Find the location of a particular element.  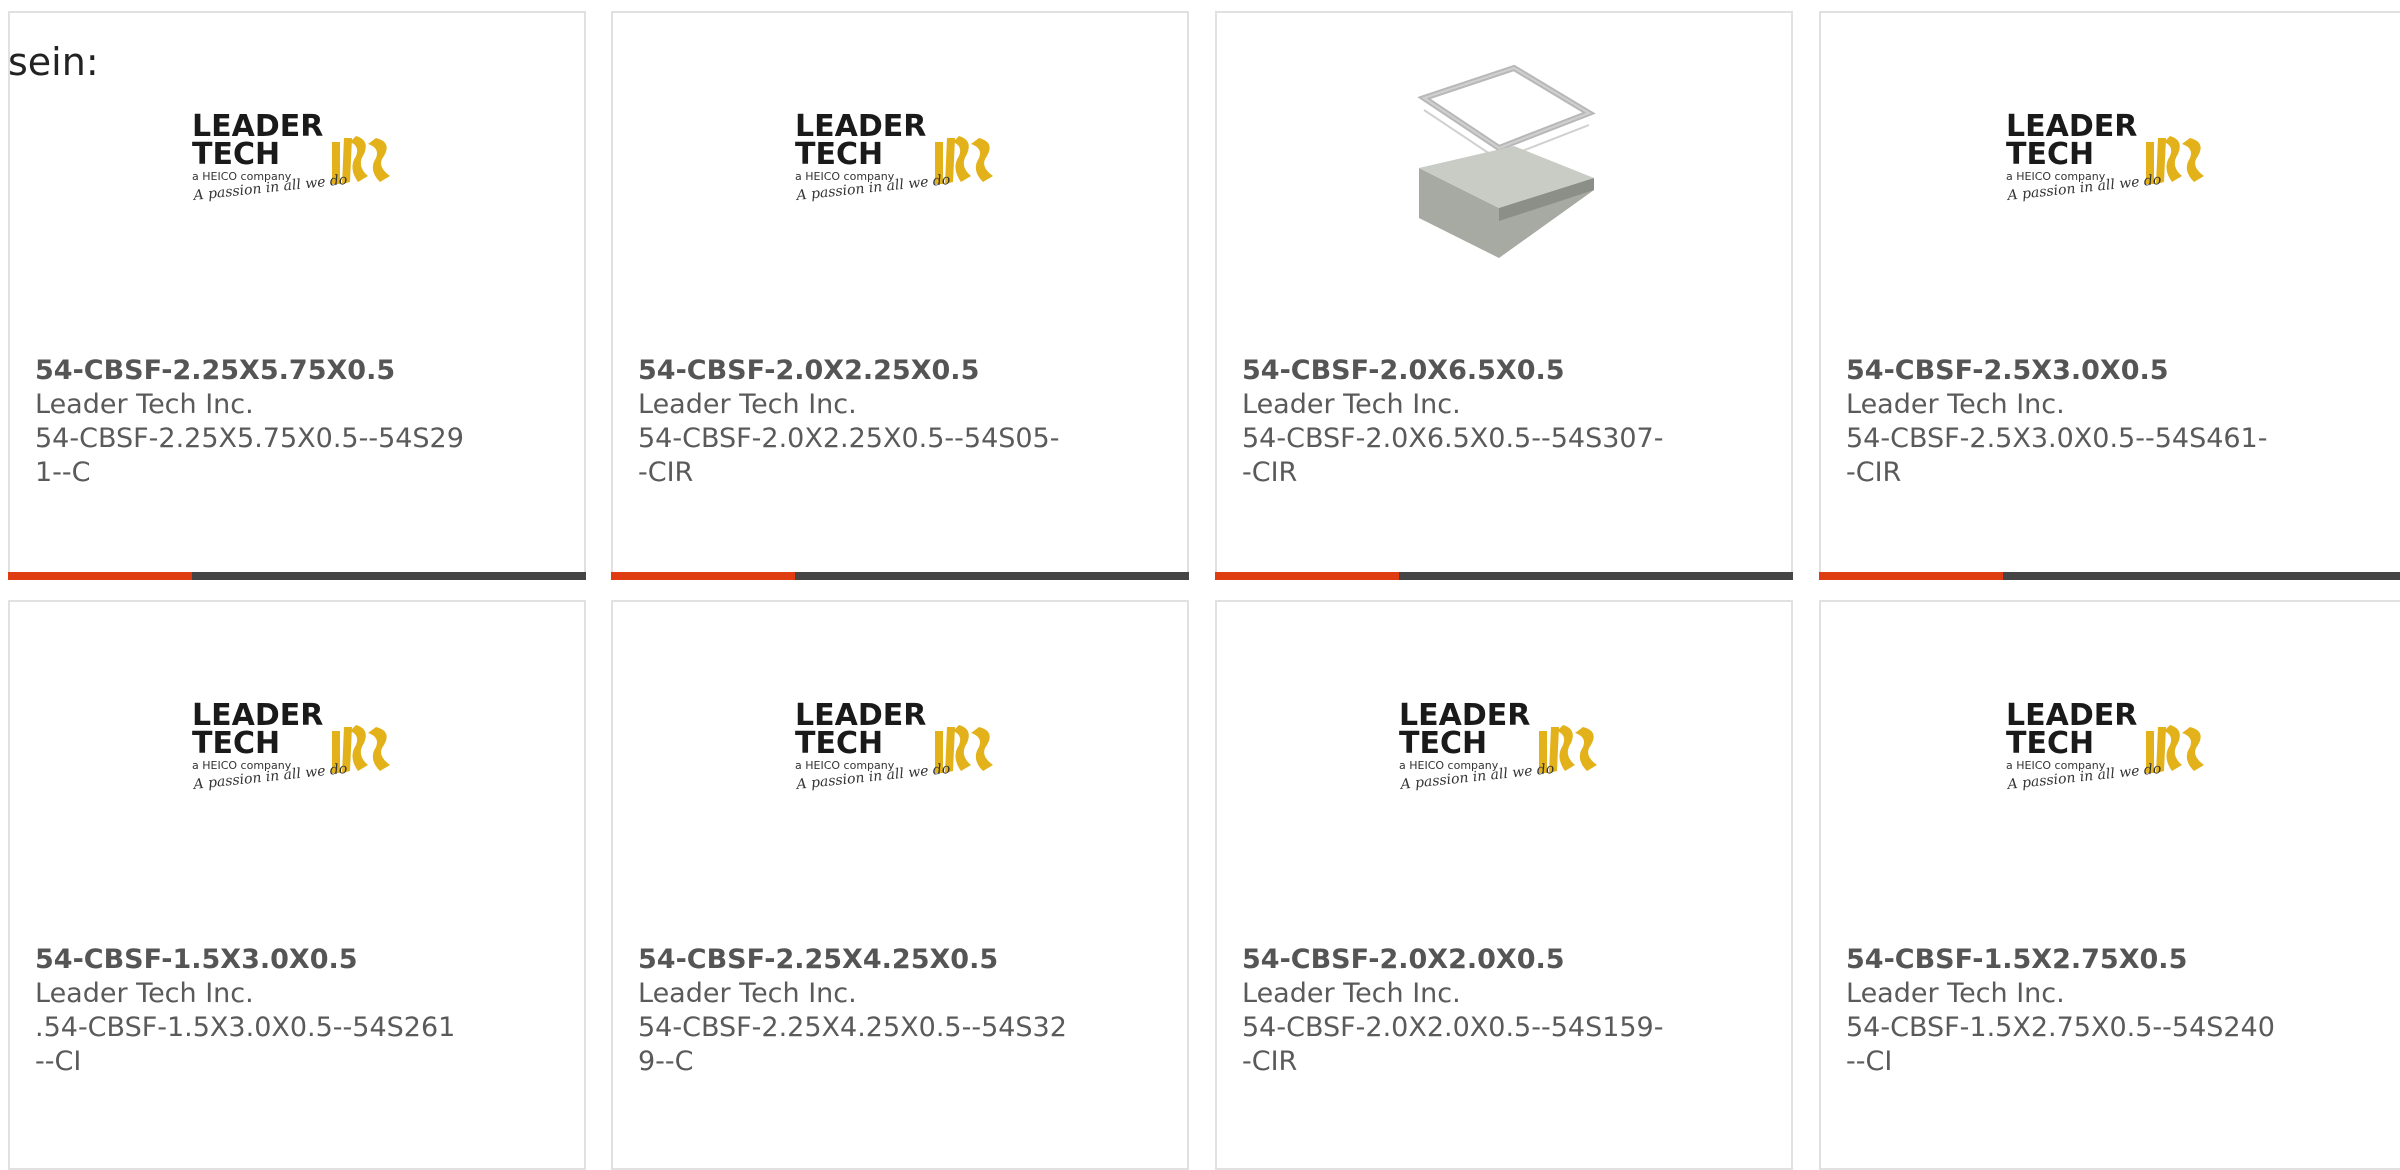

product-title: 54-CBSF-2.0X2.0X0.5 is located at coordinates (1472, 960).